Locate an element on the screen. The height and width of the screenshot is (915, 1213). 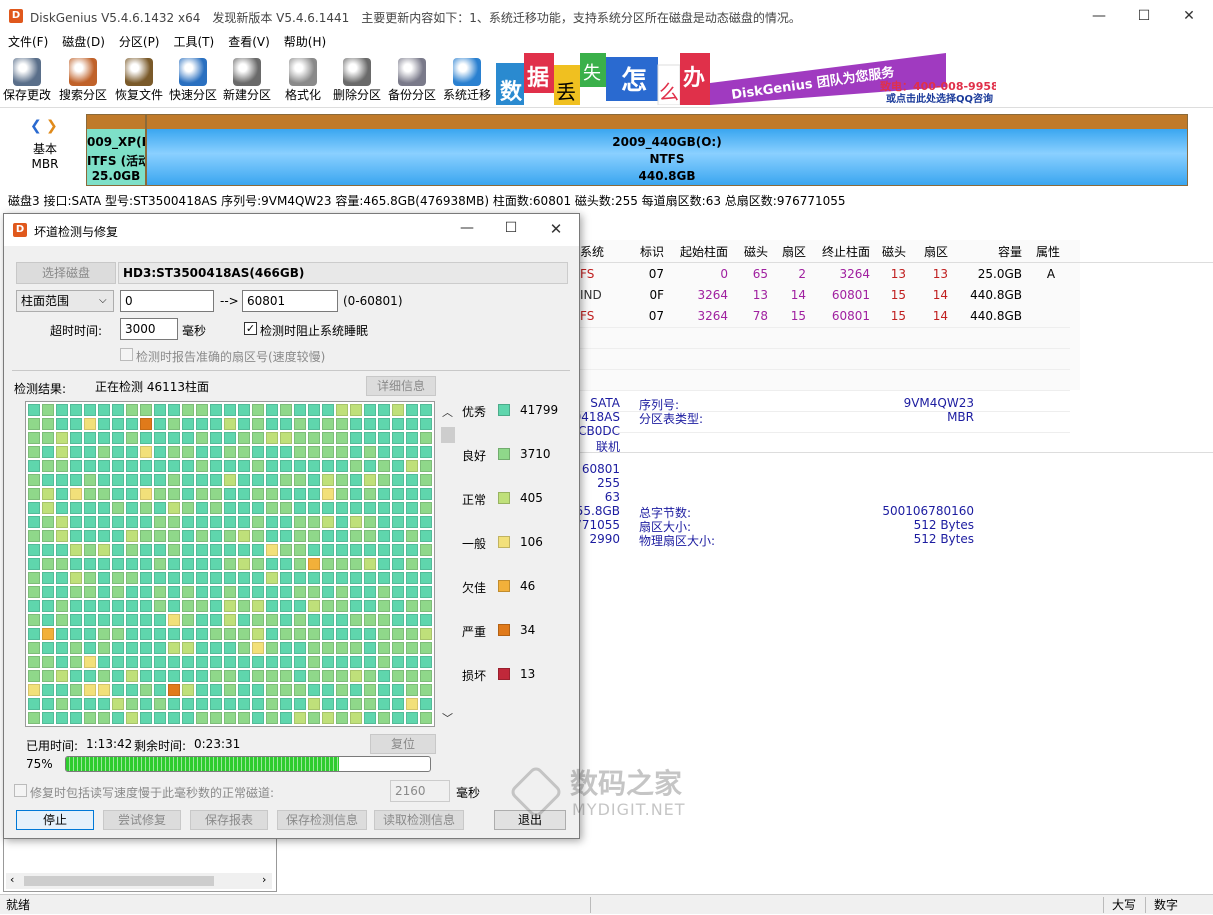
save-scan-info-button: 保存检测信息 is located at coordinates (322, 820).